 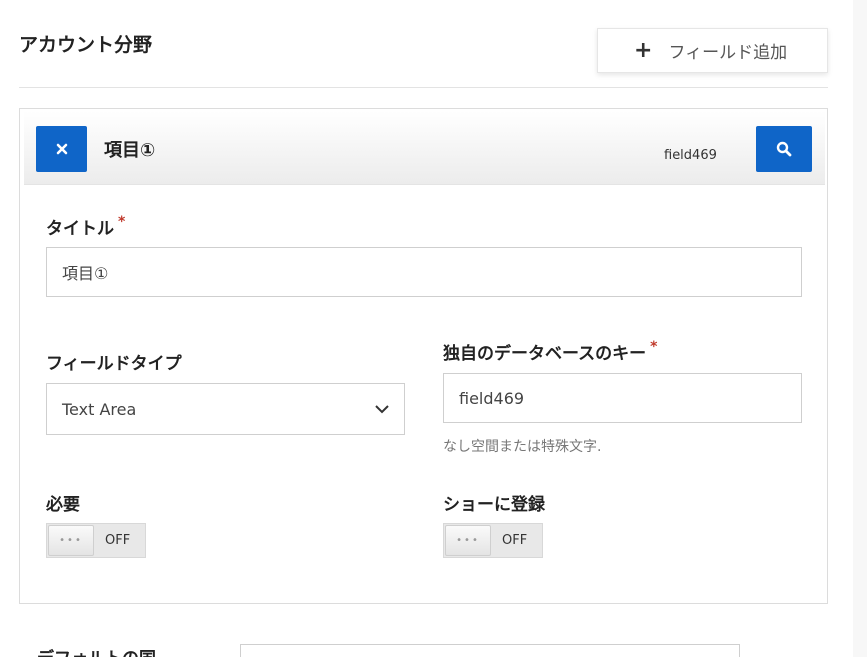 What do you see at coordinates (96, 540) in the screenshot?
I see `required-toggle: ••• OFF` at bounding box center [96, 540].